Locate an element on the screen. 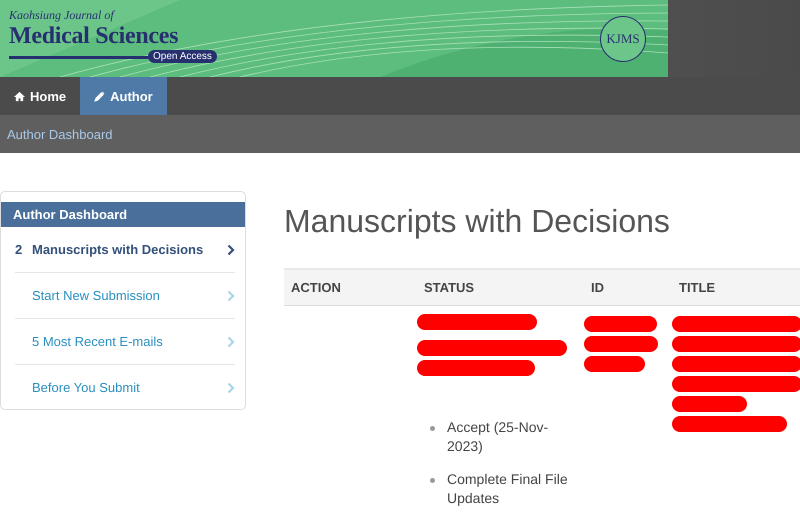  column-header: ACTION is located at coordinates (316, 287).